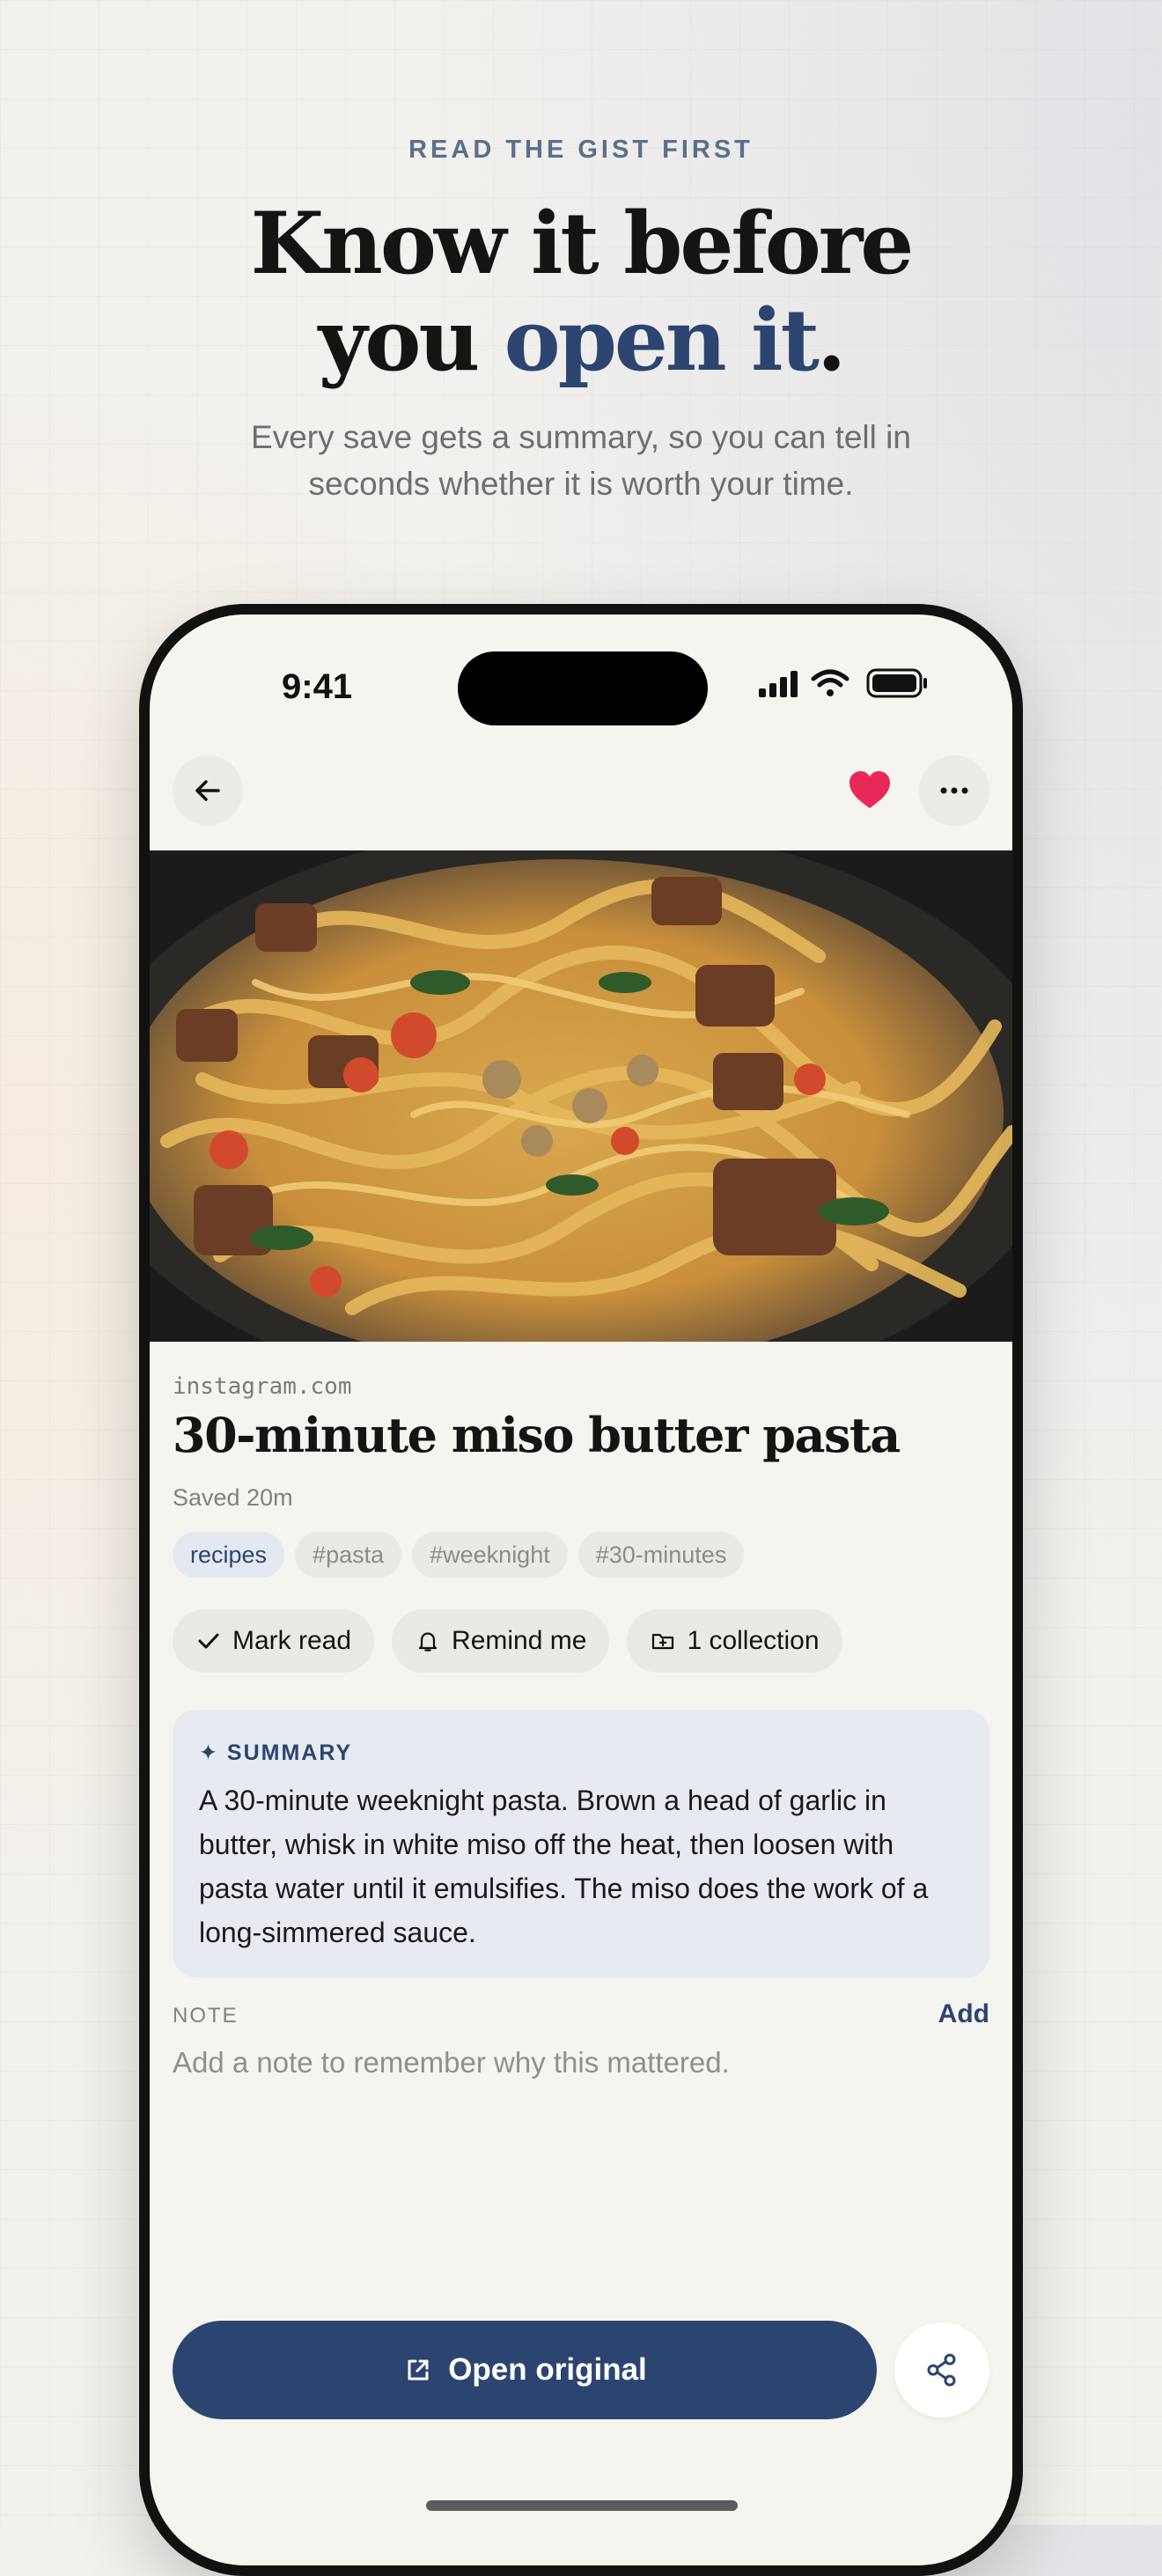 The height and width of the screenshot is (2576, 1162). What do you see at coordinates (547, 2370) in the screenshot?
I see `open-original-label: Open original` at bounding box center [547, 2370].